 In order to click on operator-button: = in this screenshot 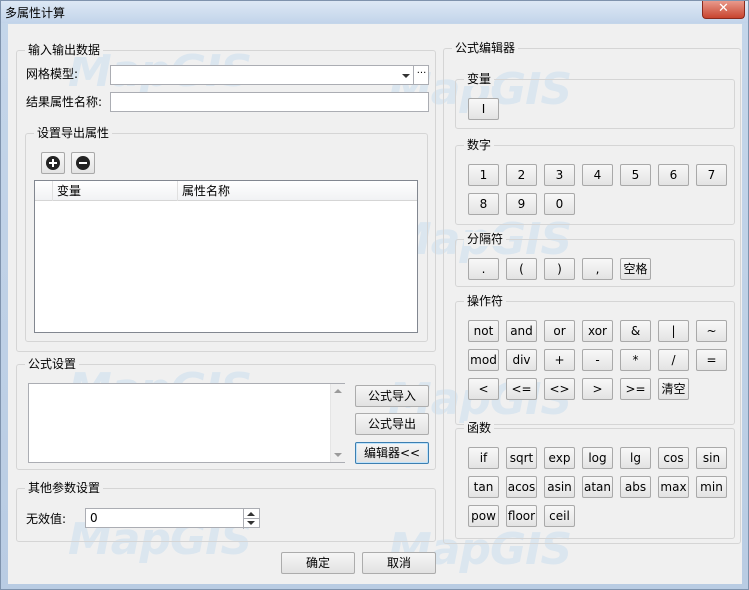, I will do `click(711, 360)`.